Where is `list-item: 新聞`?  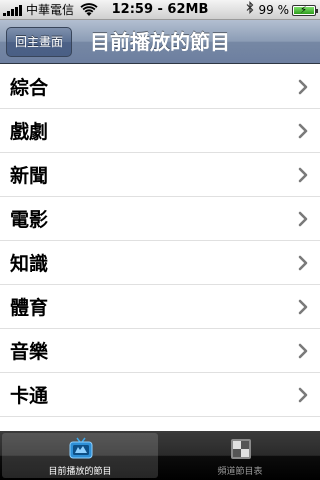 list-item: 新聞 is located at coordinates (160, 175).